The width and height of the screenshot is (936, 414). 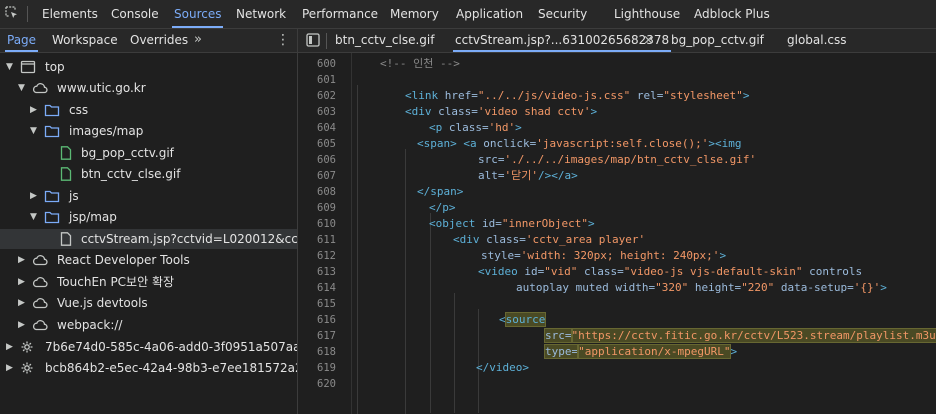 What do you see at coordinates (317, 192) in the screenshot?
I see `line-number: 608` at bounding box center [317, 192].